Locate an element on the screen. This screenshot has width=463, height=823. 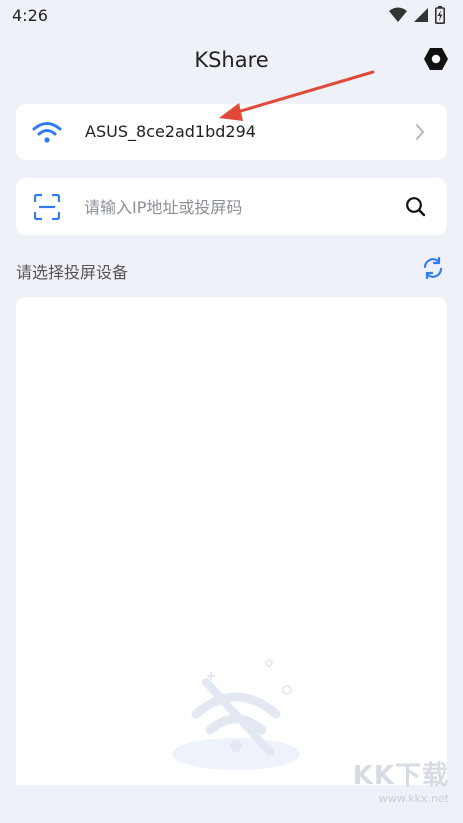
device-section-label: 请选择投屏设备 is located at coordinates (72, 272).